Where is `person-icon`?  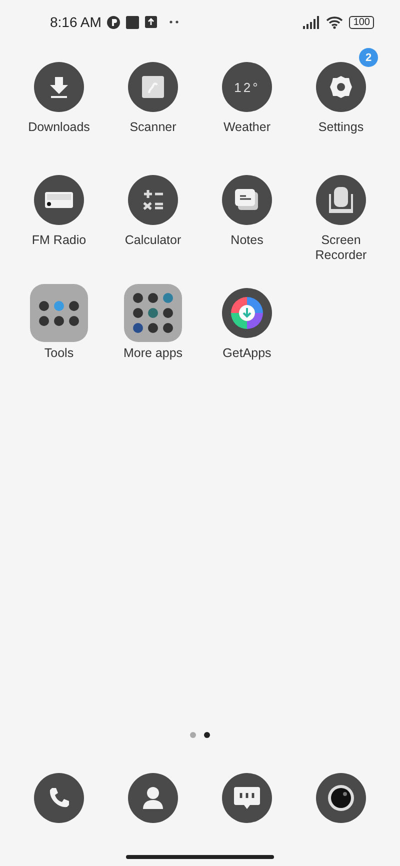 person-icon is located at coordinates (153, 798).